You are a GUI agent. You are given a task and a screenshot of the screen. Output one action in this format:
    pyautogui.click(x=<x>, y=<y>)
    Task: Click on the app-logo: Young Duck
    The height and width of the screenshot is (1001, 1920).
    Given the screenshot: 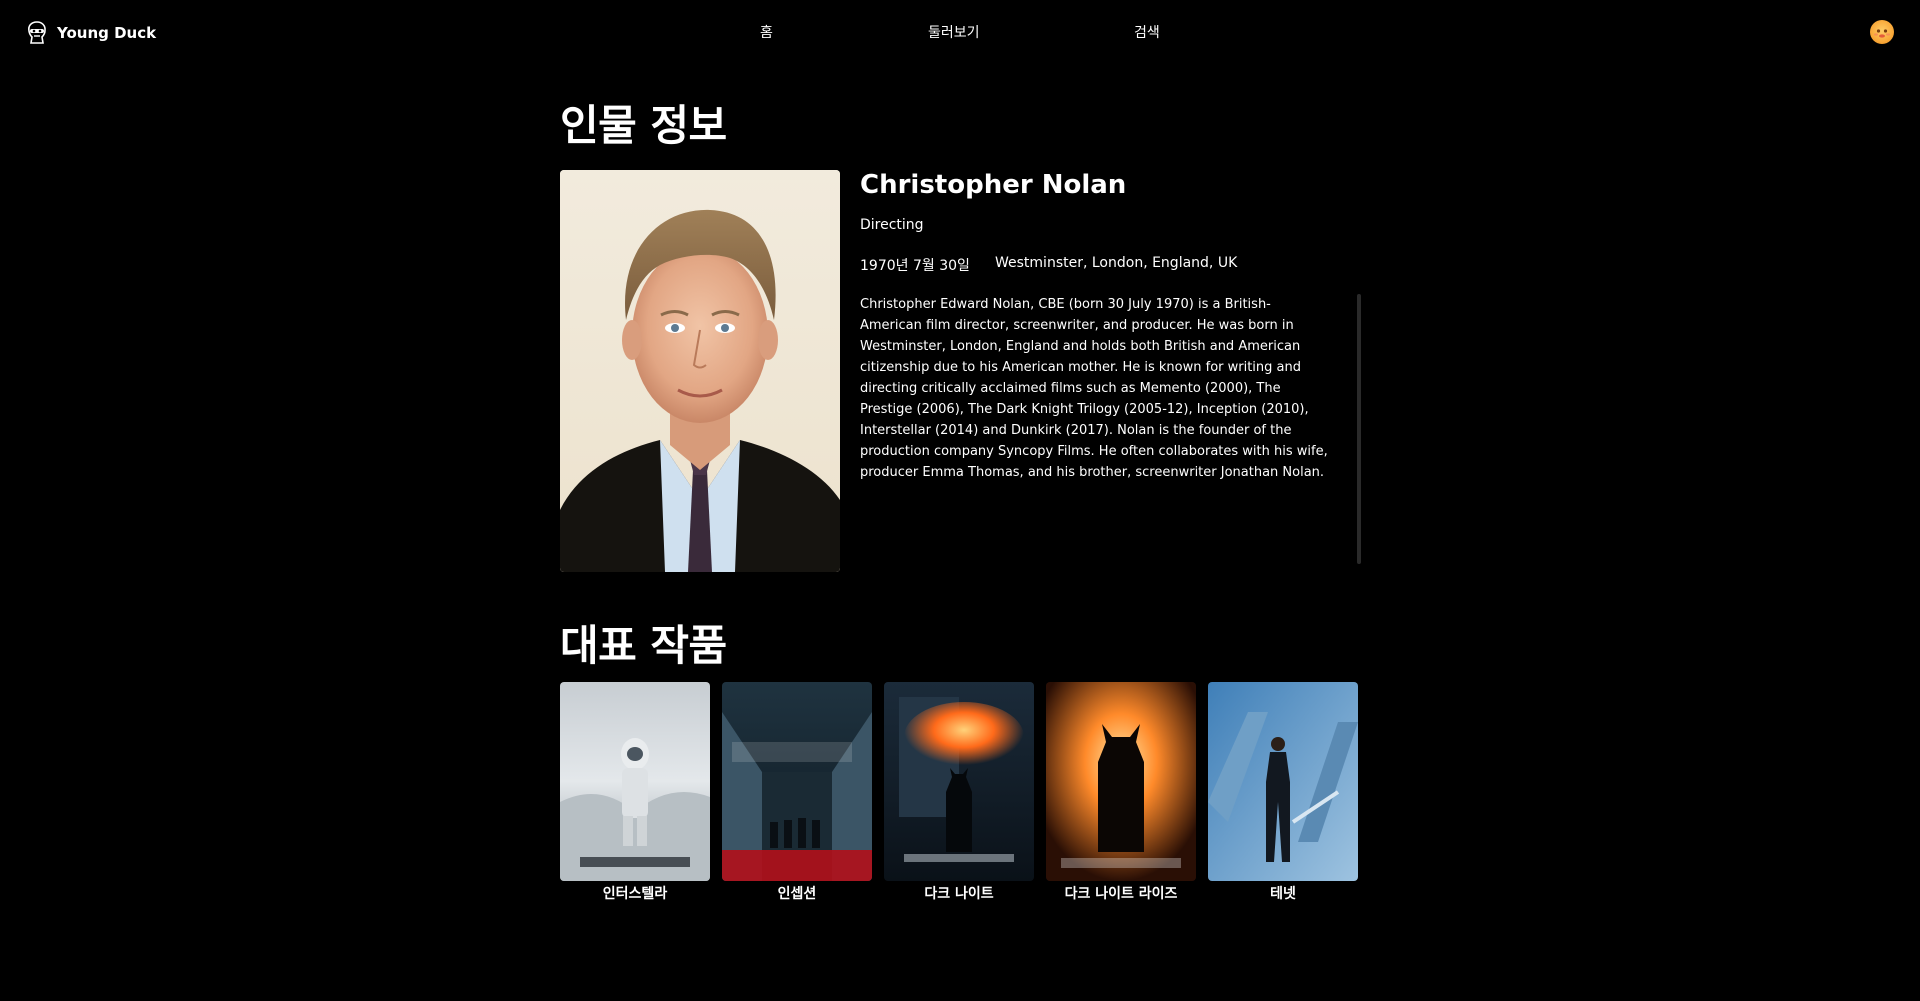 What is the action you would take?
    pyautogui.click(x=91, y=32)
    